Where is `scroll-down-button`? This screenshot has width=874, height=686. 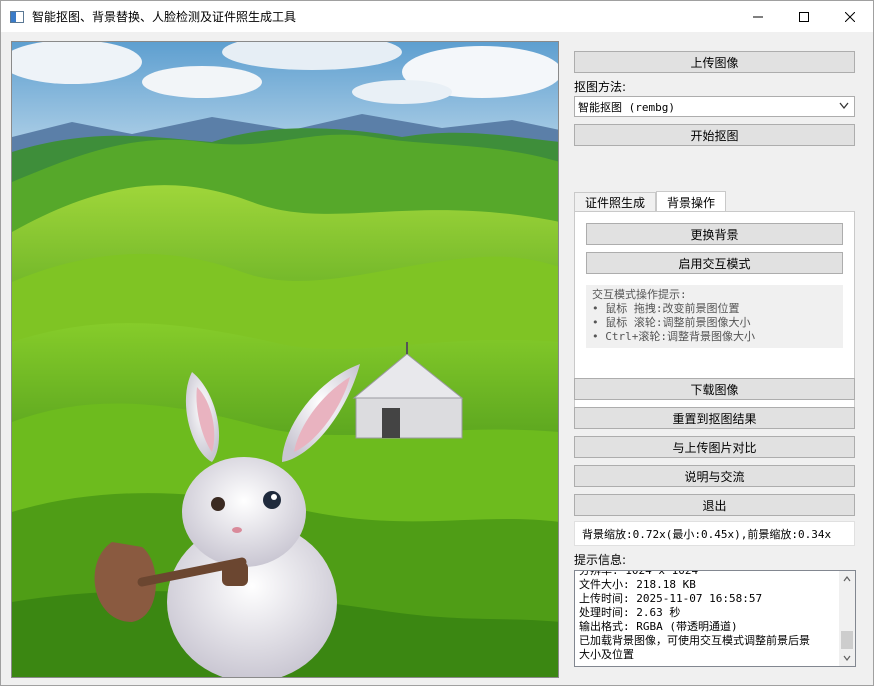
scroll-down-button is located at coordinates (847, 658).